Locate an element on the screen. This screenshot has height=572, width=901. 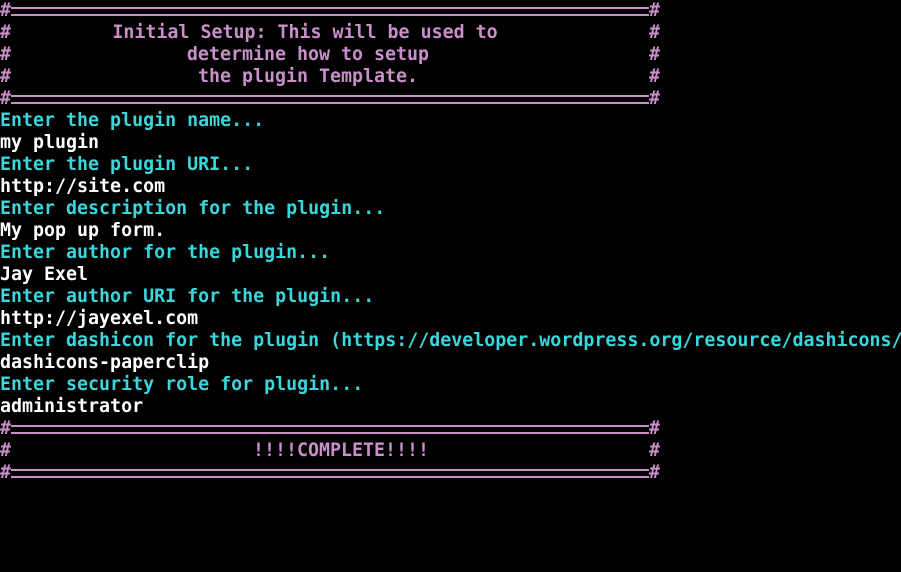
answer-author-uri: http://jayexel.com is located at coordinates (99, 318).